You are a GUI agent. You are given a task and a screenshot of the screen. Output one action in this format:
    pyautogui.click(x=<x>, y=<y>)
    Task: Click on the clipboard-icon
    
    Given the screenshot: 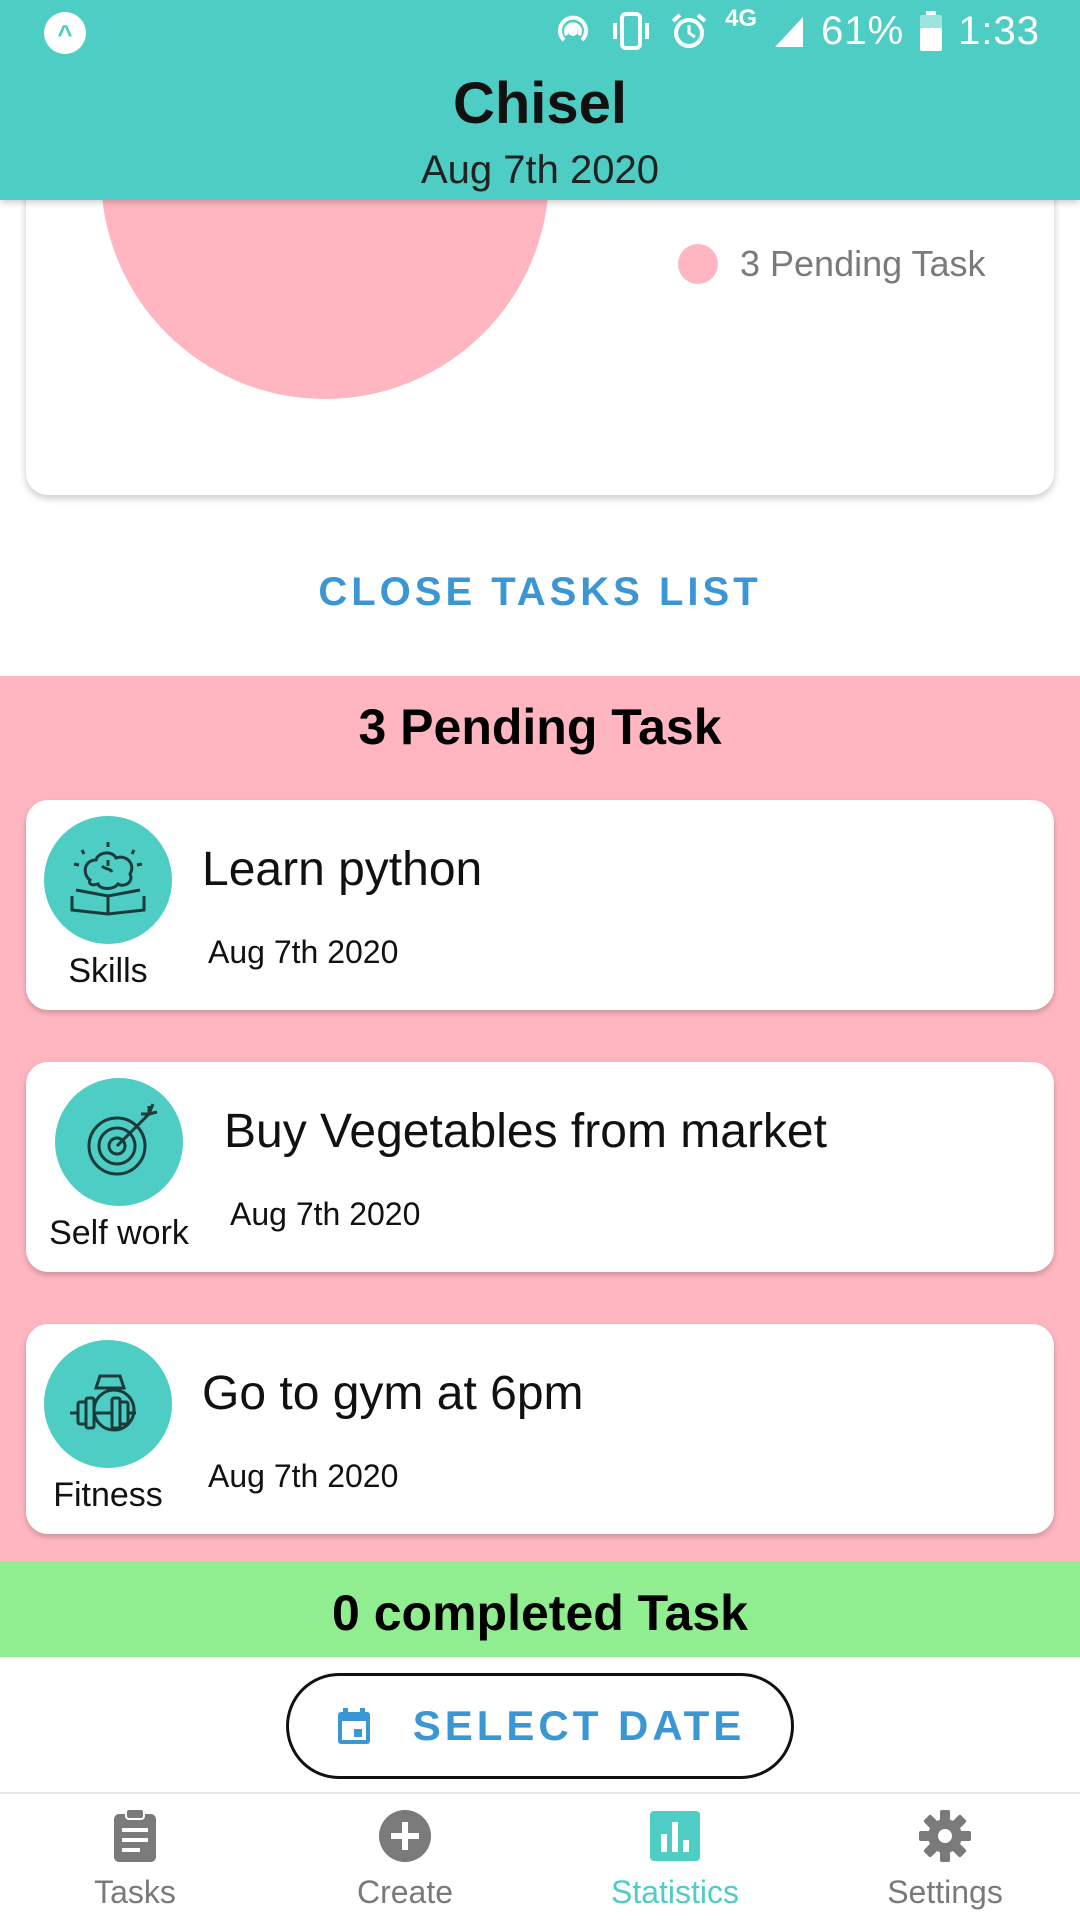 What is the action you would take?
    pyautogui.click(x=135, y=1835)
    